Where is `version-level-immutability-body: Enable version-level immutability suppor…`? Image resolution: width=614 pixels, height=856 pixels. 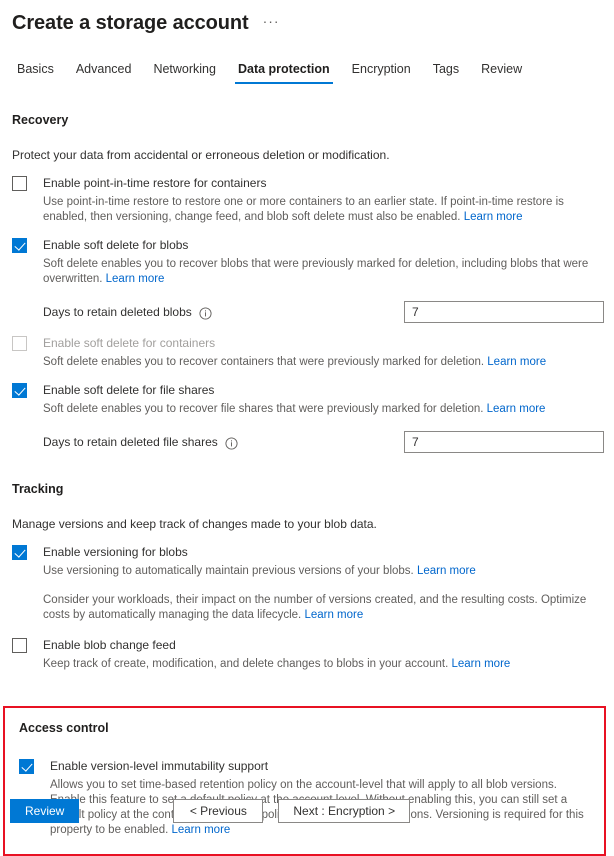
version-level-immutability-body: Enable version-level immutability suppor… is located at coordinates (320, 798).